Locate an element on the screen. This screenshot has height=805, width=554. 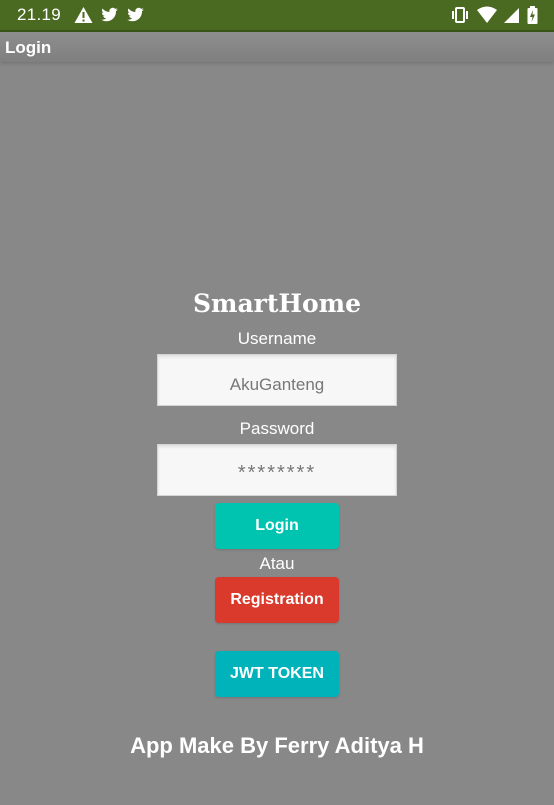
battery-icon is located at coordinates (532, 15).